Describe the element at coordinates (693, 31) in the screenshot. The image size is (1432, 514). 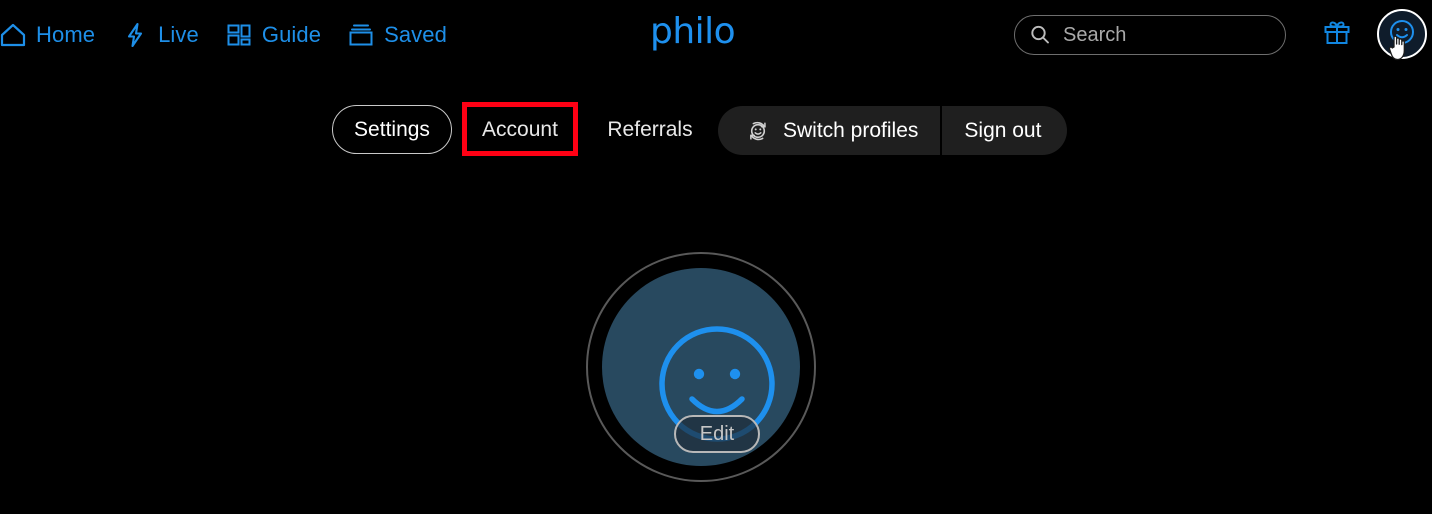
I see `philo-logo-text: philo` at that location.